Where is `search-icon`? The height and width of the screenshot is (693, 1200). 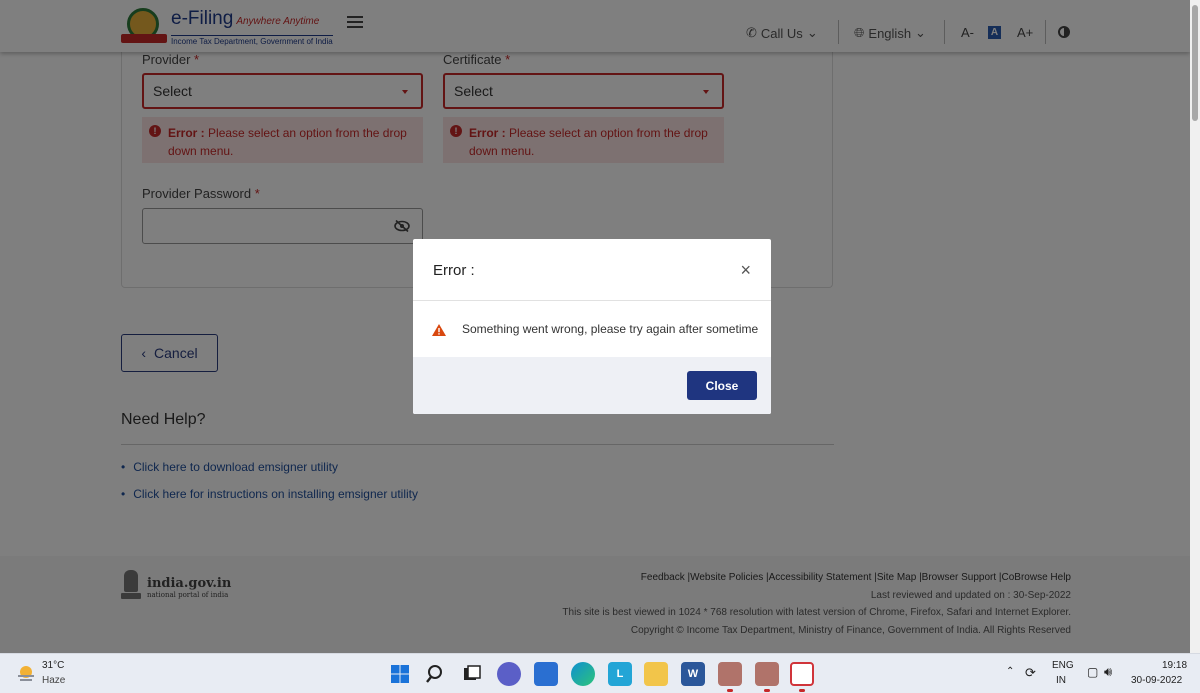
search-icon is located at coordinates (436, 674).